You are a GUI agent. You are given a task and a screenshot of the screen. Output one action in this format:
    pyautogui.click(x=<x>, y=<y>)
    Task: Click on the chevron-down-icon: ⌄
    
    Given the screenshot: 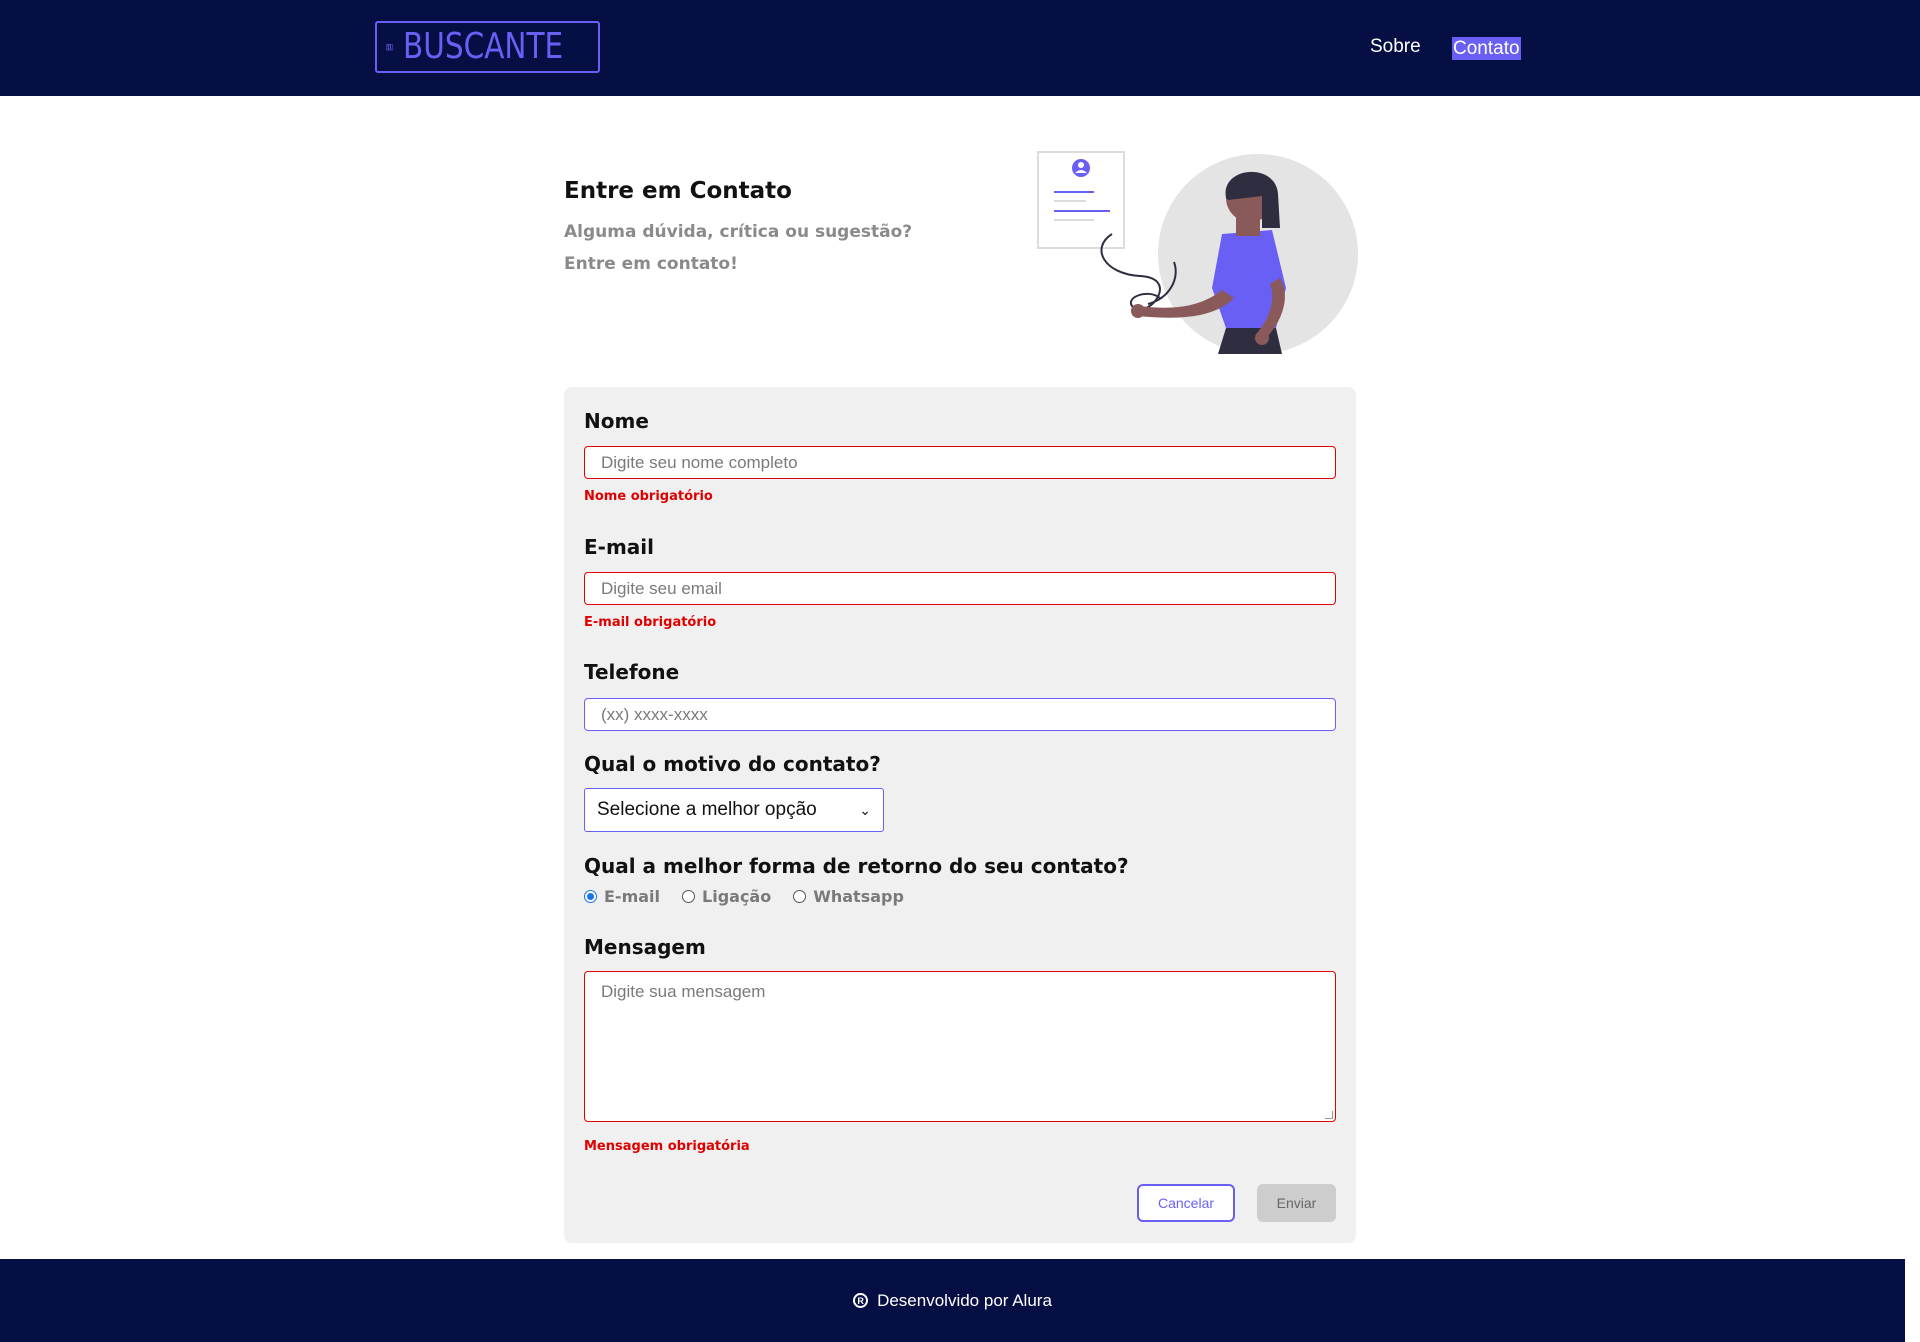 What is the action you would take?
    pyautogui.click(x=865, y=809)
    